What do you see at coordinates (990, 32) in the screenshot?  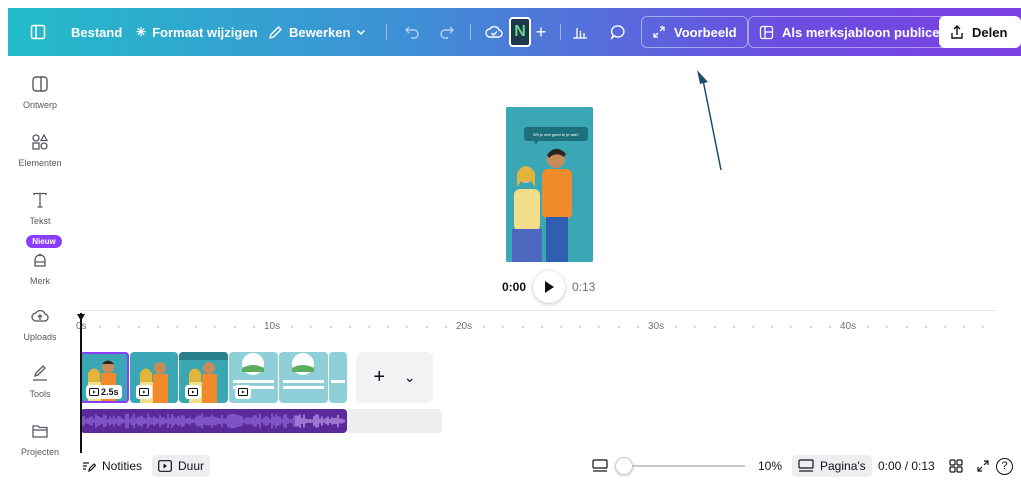 I see `share-label: Delen` at bounding box center [990, 32].